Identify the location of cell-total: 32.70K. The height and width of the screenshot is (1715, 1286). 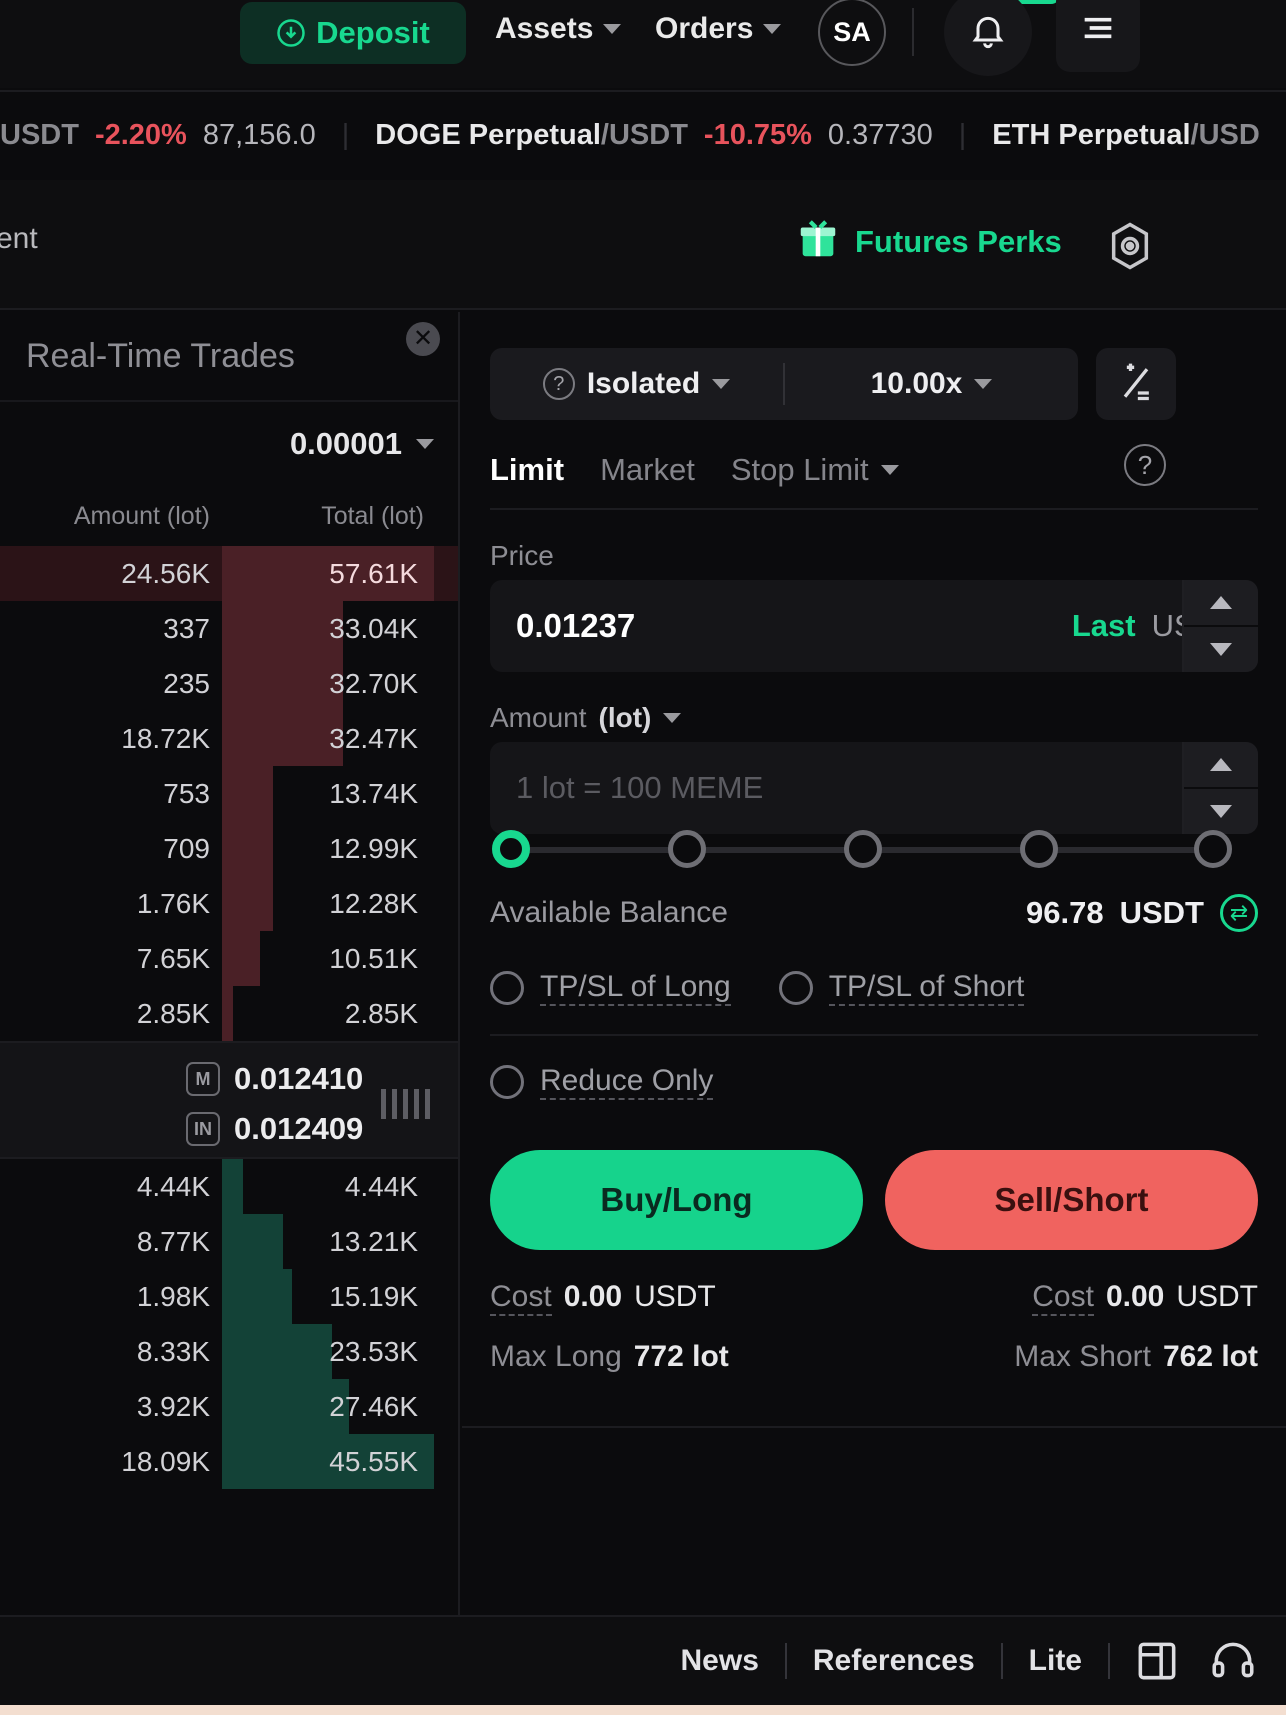
(373, 683).